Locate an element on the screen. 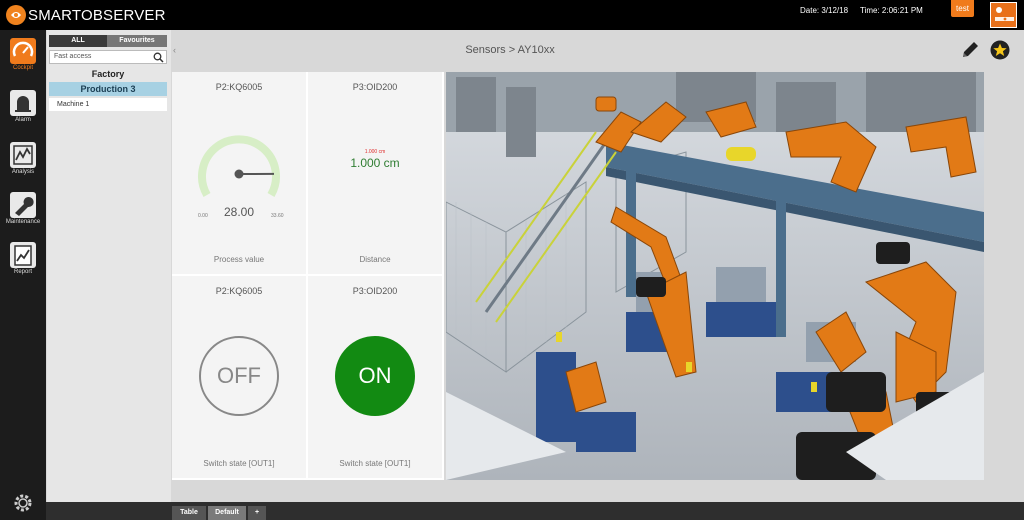  fast-access-search: Fast access is located at coordinates (108, 57).